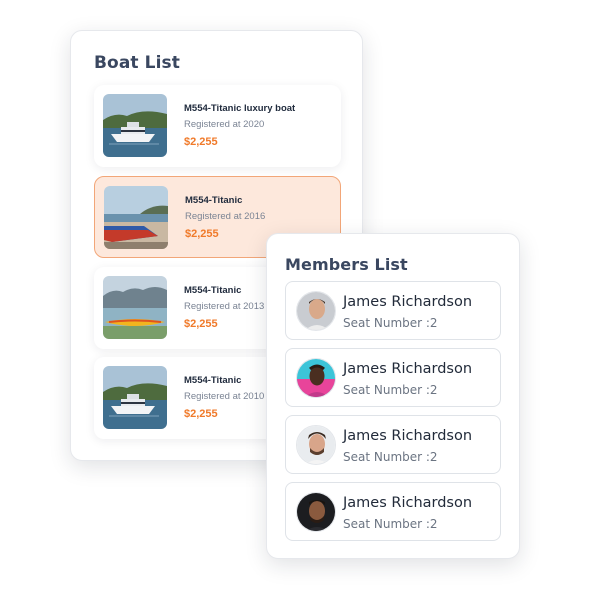  Describe the element at coordinates (240, 108) in the screenshot. I see `boat-name: M554-Titanic luxury boat` at that location.